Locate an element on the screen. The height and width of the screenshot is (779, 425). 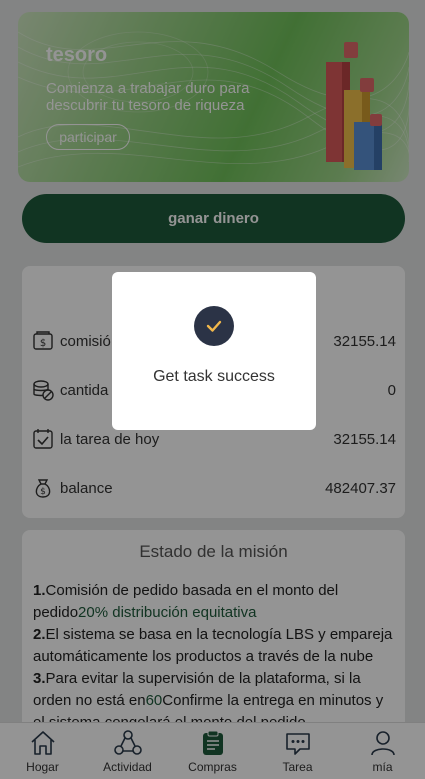
success-toast: Get task success is located at coordinates (214, 351).